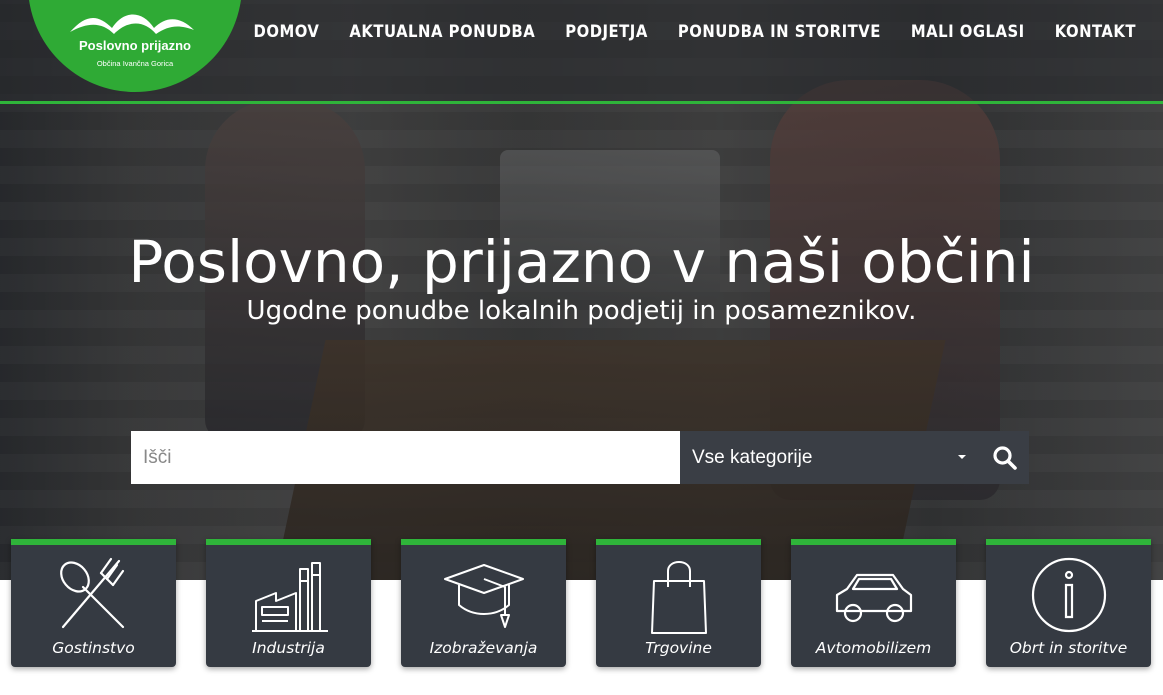  What do you see at coordinates (873, 648) in the screenshot?
I see `category-label: Avtomobilizem` at bounding box center [873, 648].